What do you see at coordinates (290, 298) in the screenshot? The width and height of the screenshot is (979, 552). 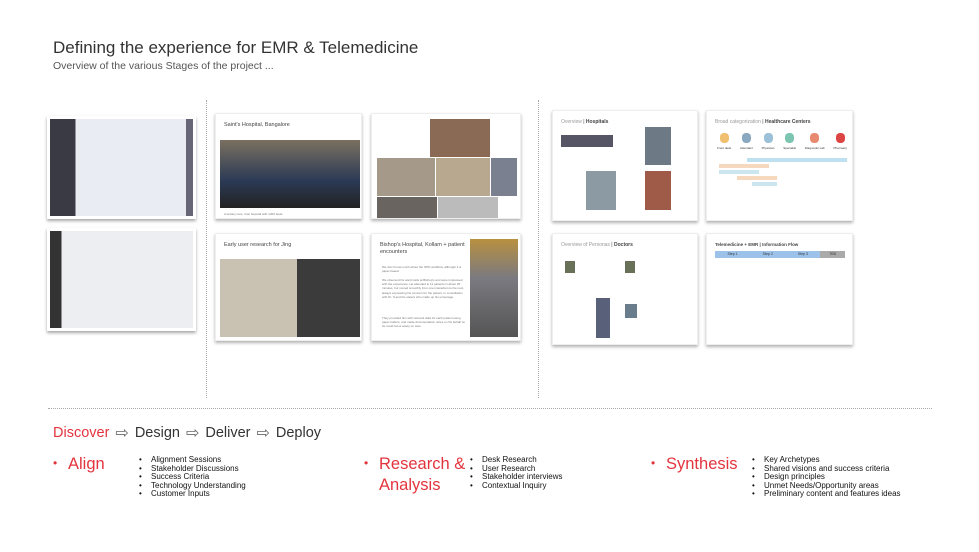 I see `research-photo` at bounding box center [290, 298].